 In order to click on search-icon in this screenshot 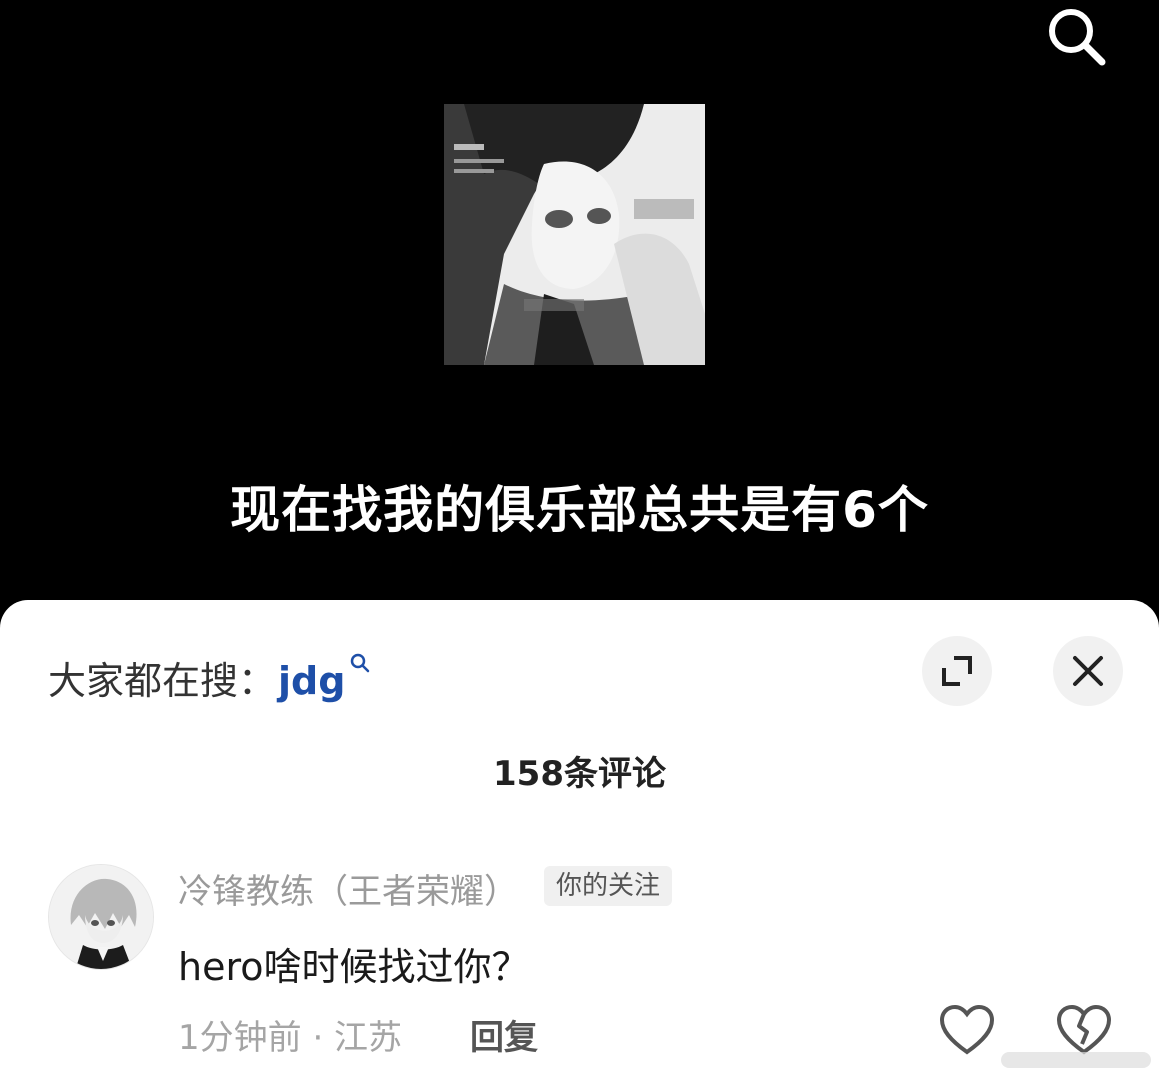, I will do `click(1077, 37)`.